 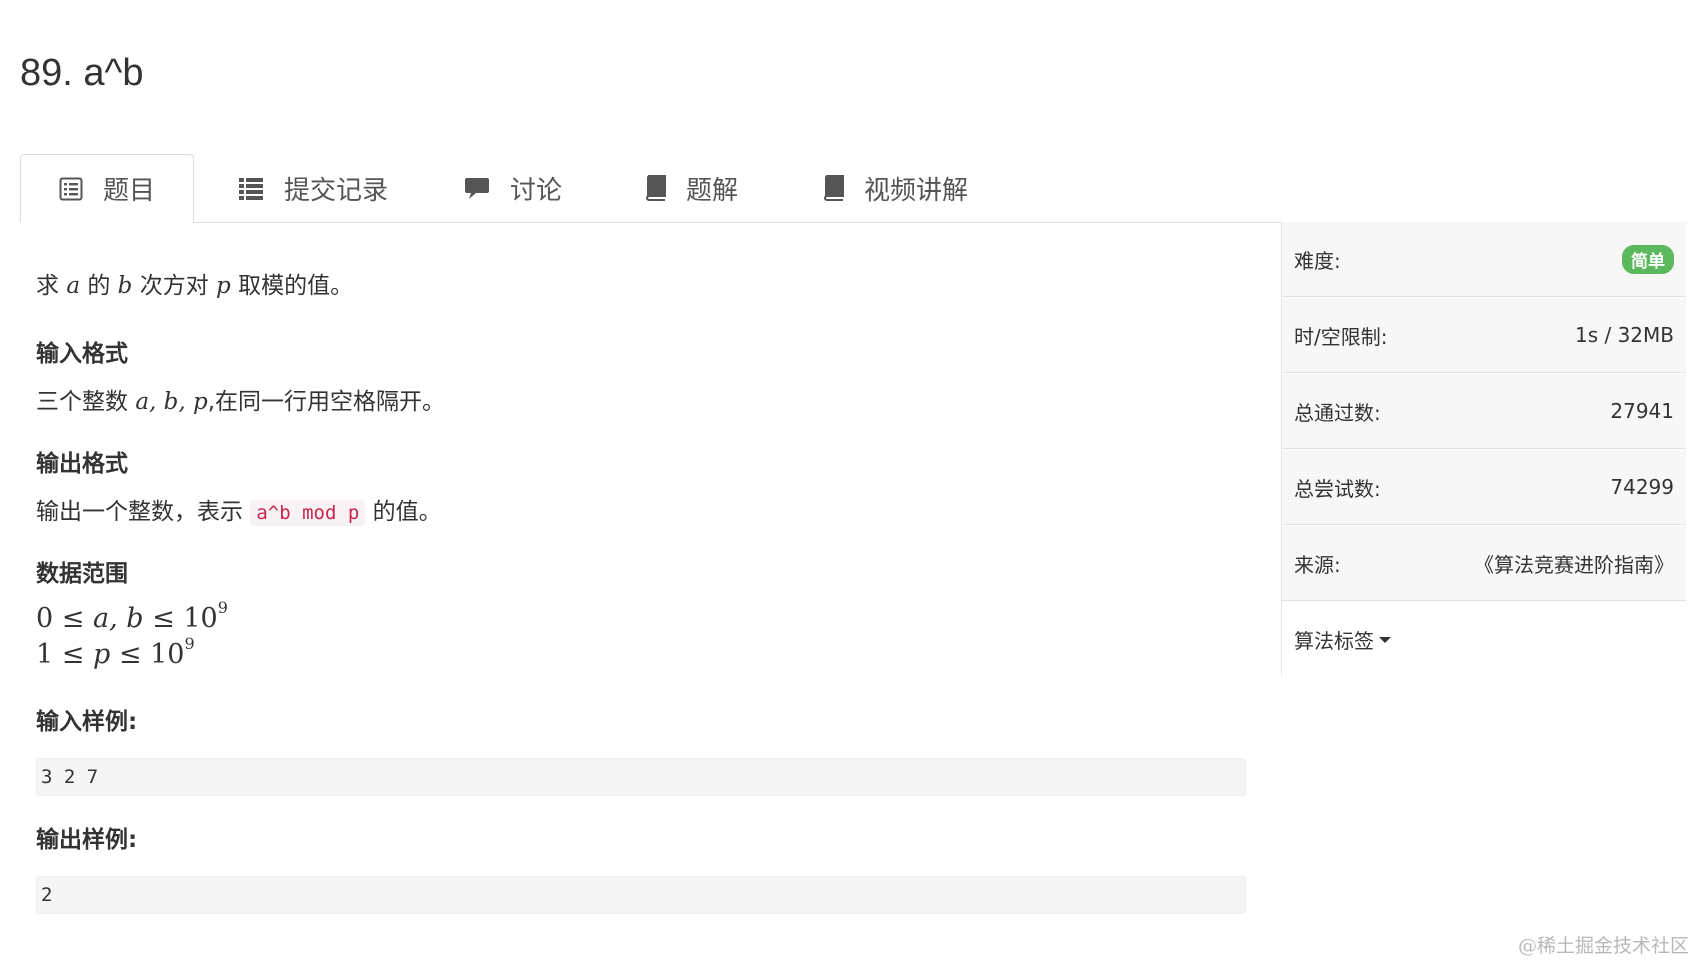 I want to click on attempts-row: 总尝试数: 74299, so click(x=1484, y=487).